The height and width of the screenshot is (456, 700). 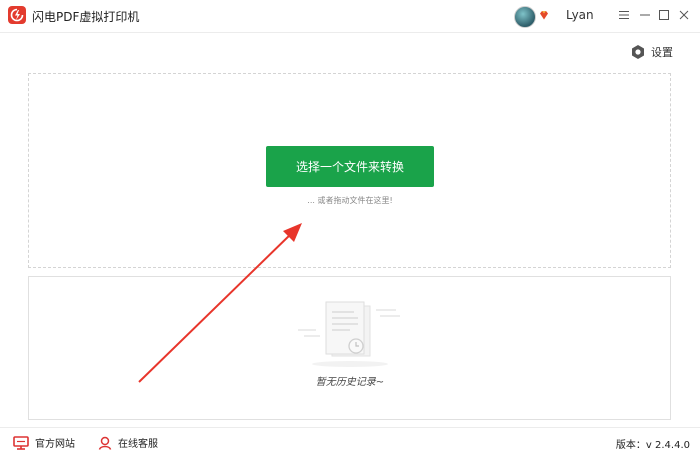 What do you see at coordinates (350, 166) in the screenshot?
I see `select-file-button: 选择一个文件来转换` at bounding box center [350, 166].